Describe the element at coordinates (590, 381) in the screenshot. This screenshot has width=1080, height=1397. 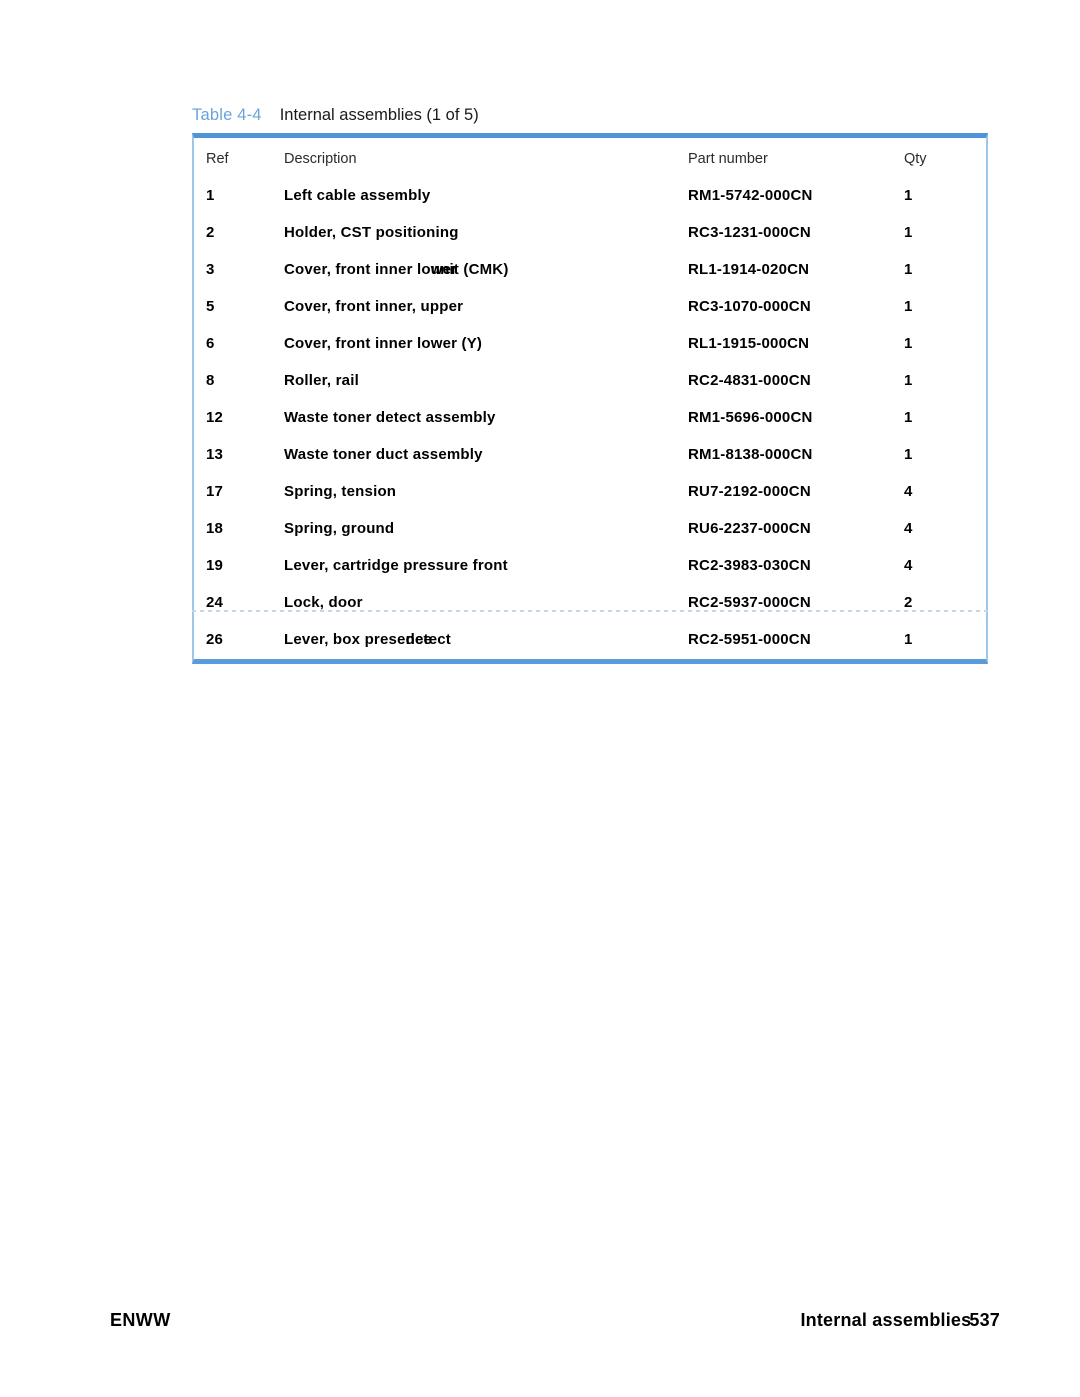
I see `table-row: 8 Roller, rail RC2-4831-000CN 1` at that location.